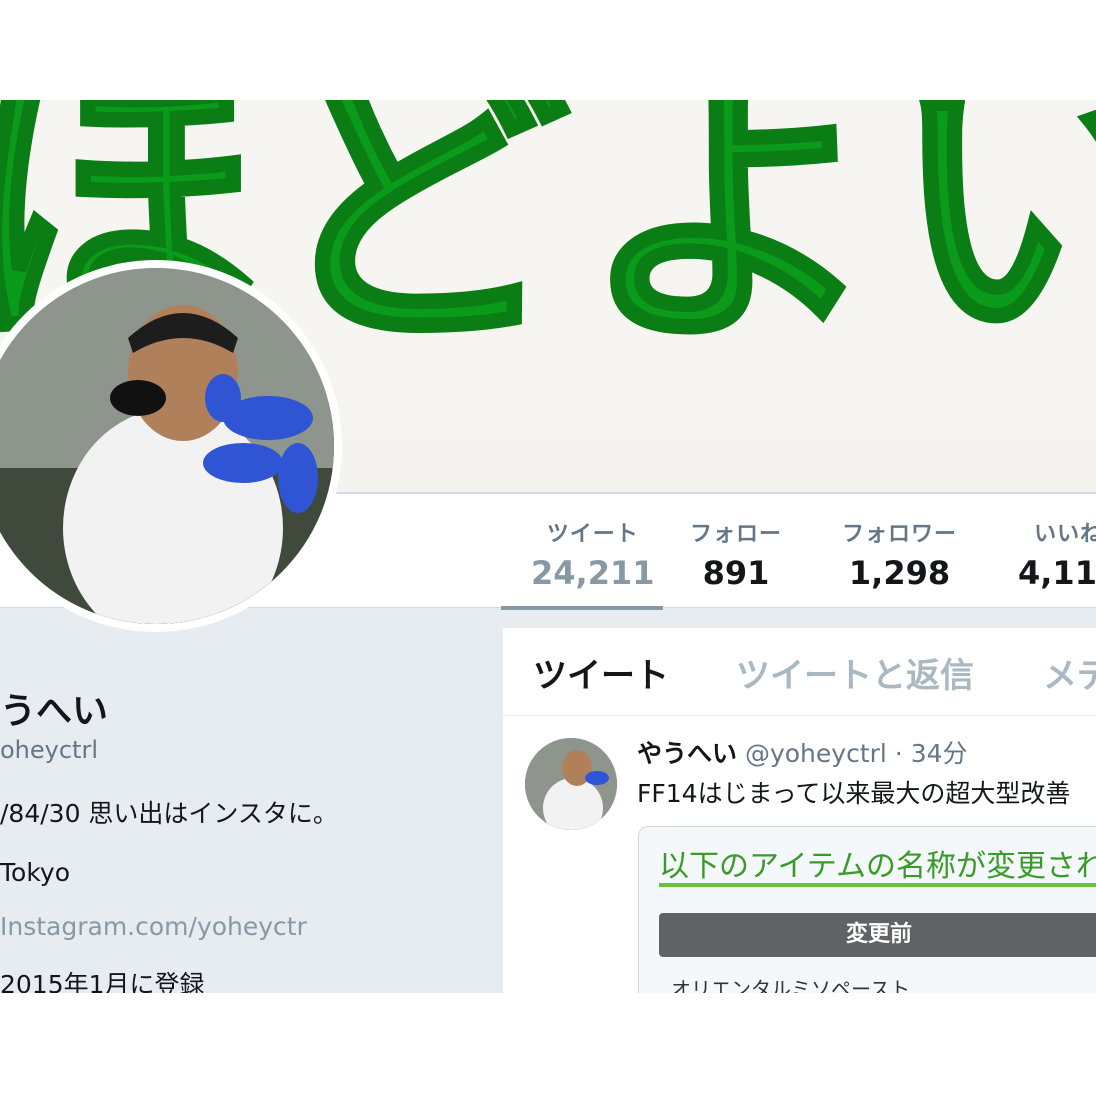  I want to click on profile-handle: oheyctrl, so click(49, 750).